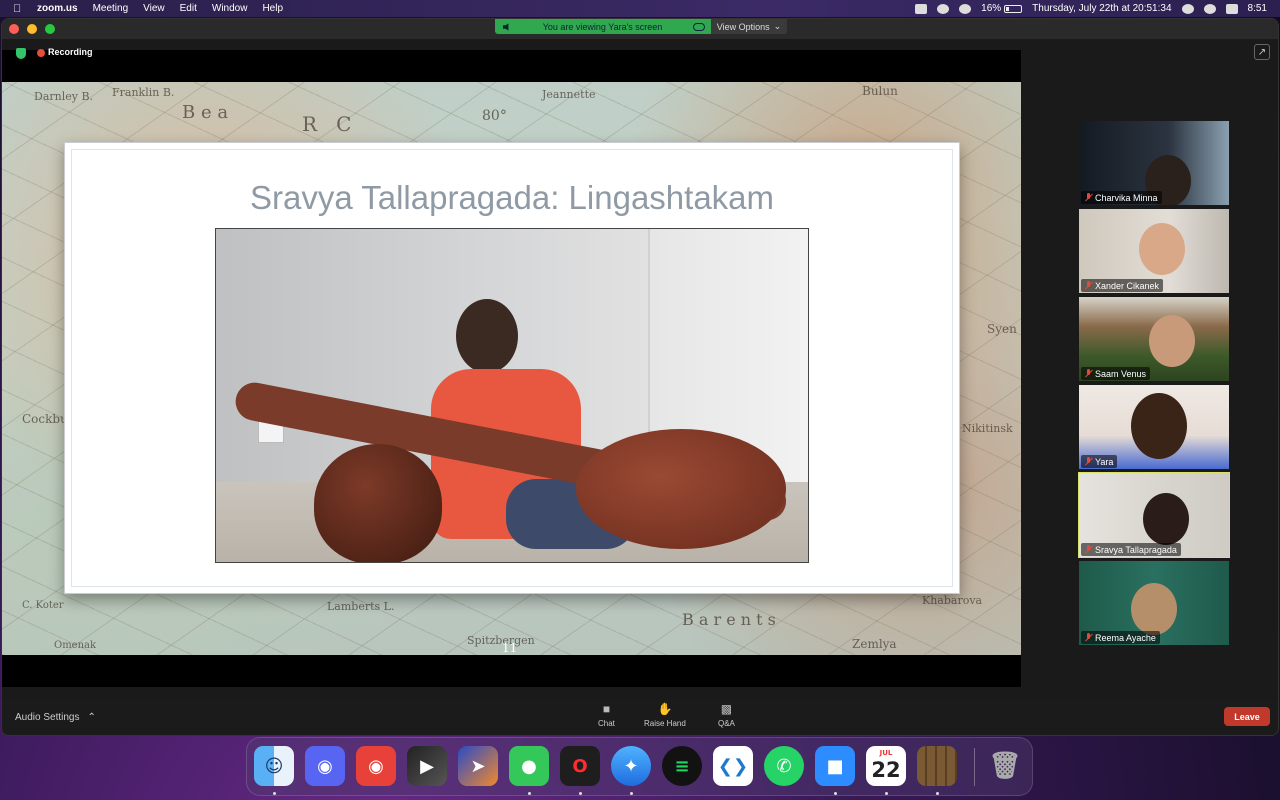  Describe the element at coordinates (1257, 8) in the screenshot. I see `menubar-clock: 8:51` at that location.